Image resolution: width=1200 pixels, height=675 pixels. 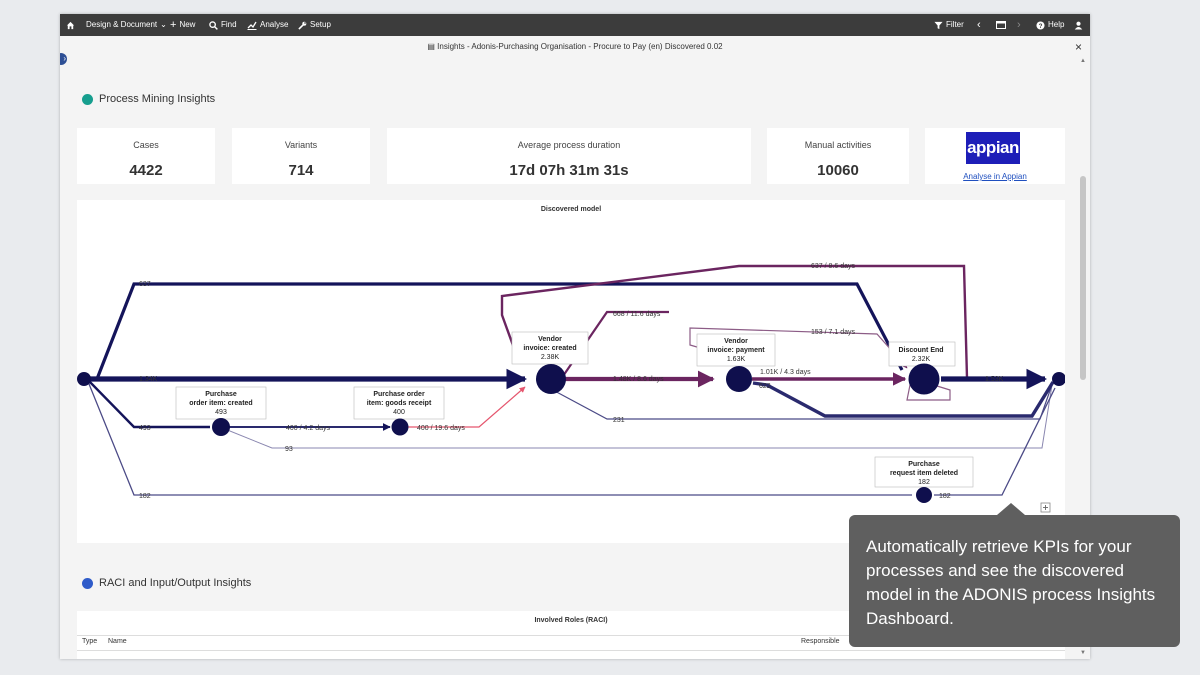 What do you see at coordinates (441, 428) in the screenshot?
I see `edge-label-400-19-6: 400 / 19.6 days` at bounding box center [441, 428].